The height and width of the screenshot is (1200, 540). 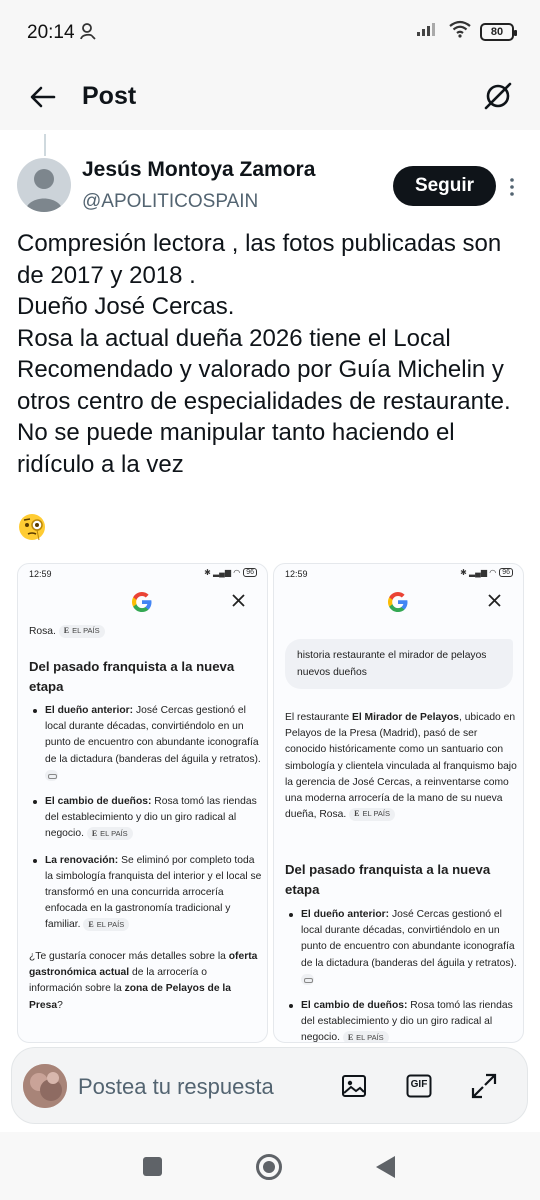 What do you see at coordinates (460, 31) in the screenshot?
I see `wifi-icon` at bounding box center [460, 31].